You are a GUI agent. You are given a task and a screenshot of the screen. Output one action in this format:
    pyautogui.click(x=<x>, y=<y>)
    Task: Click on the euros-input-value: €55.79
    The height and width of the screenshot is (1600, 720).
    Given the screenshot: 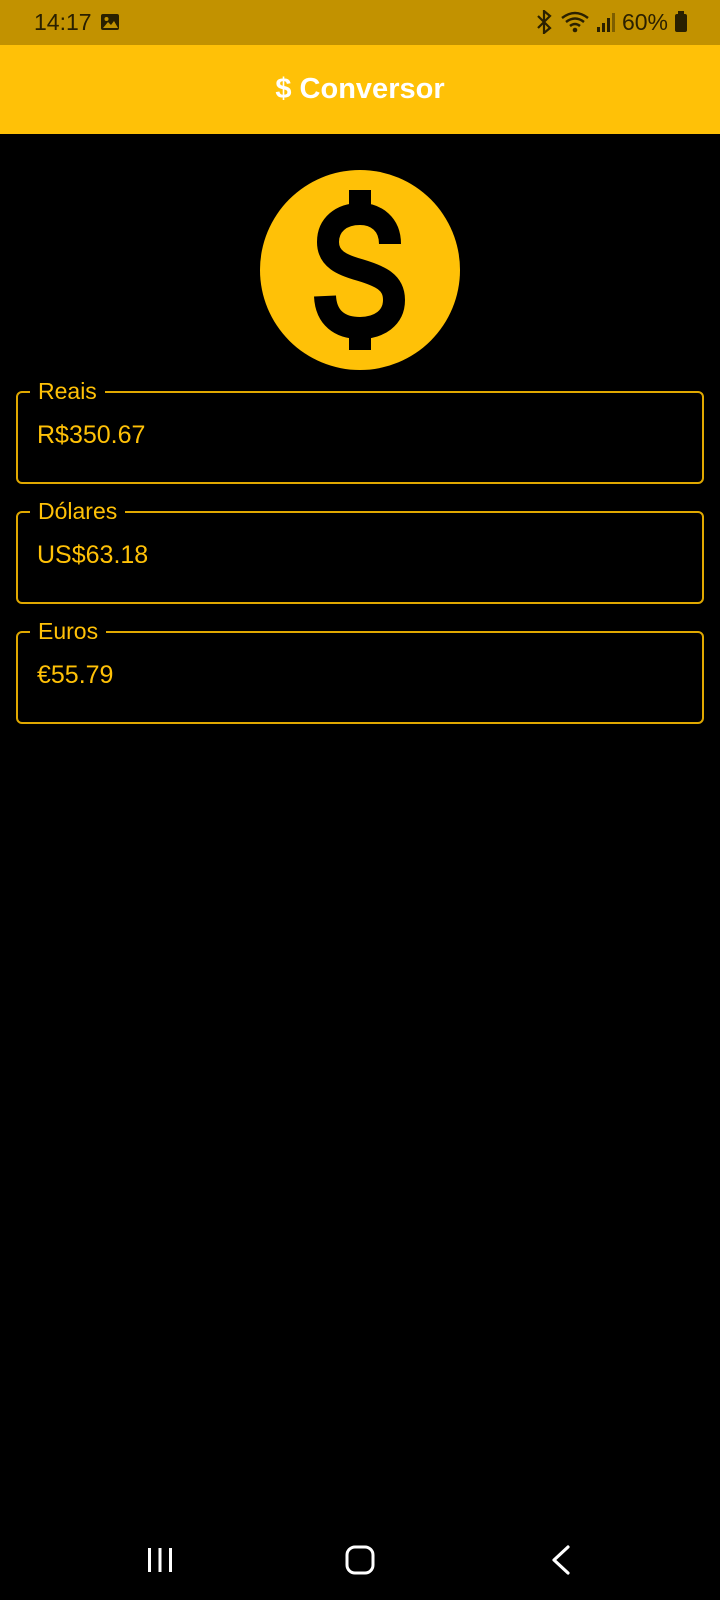 What is the action you would take?
    pyautogui.click(x=75, y=675)
    